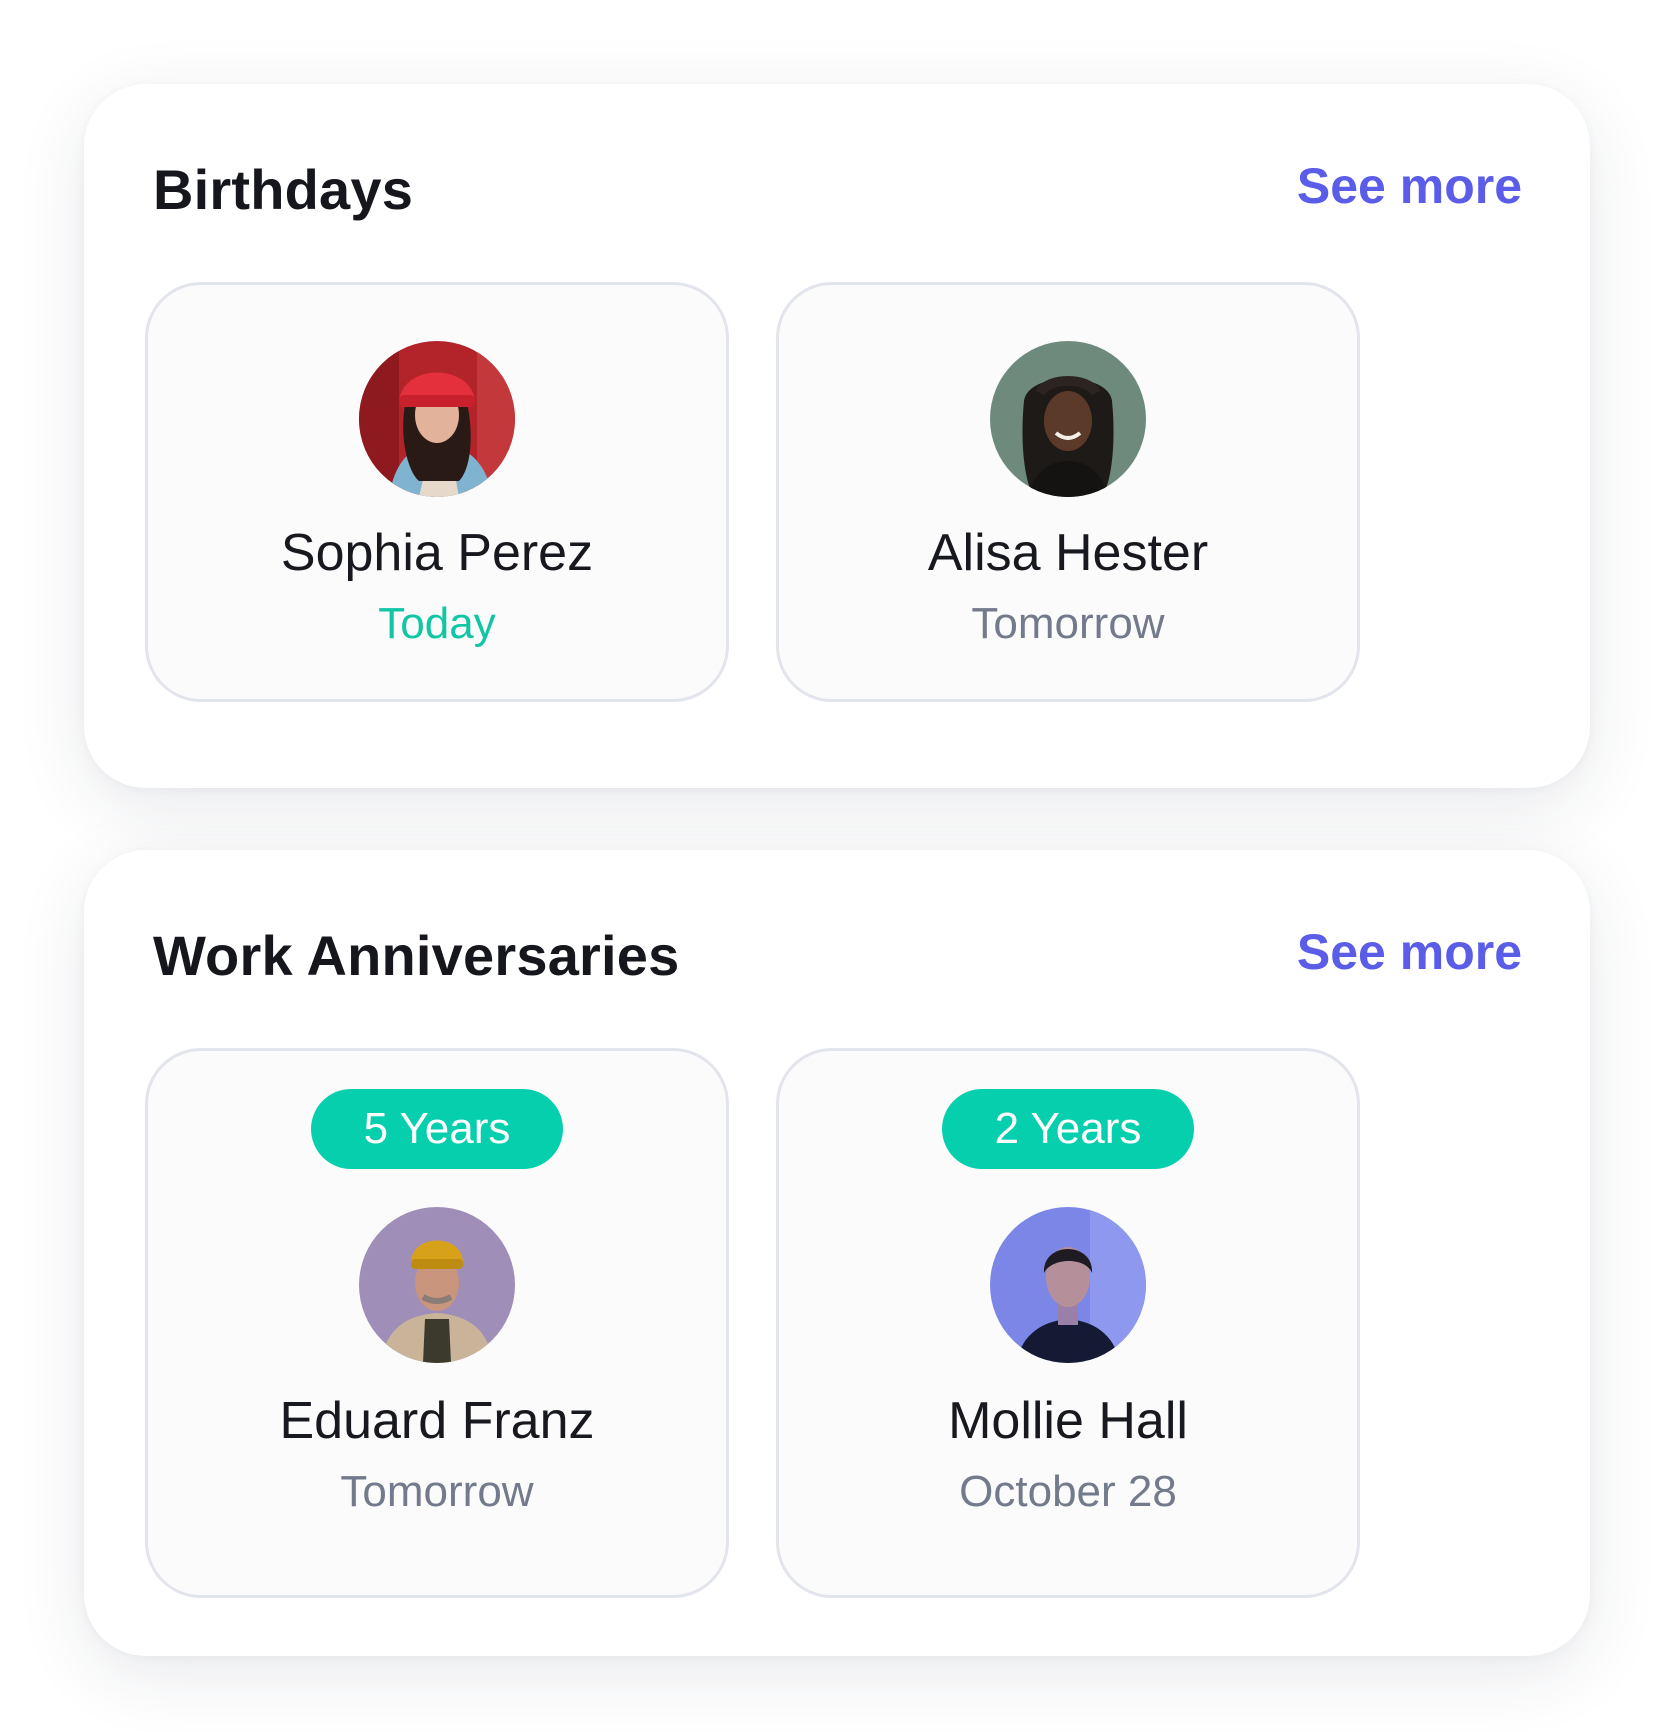 The width and height of the screenshot is (1668, 1732). I want to click on anniversary-date: October 28, so click(1068, 1491).